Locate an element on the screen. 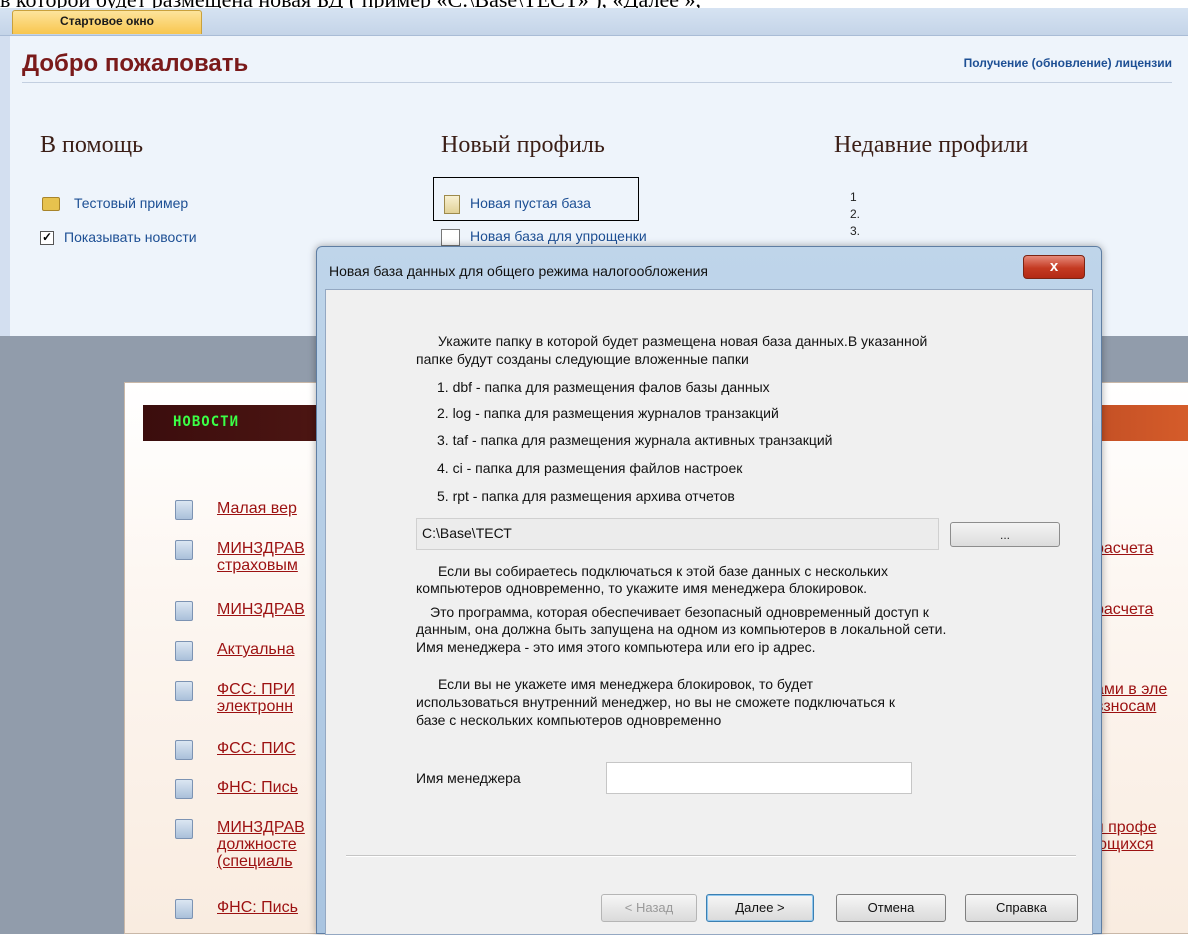 The height and width of the screenshot is (935, 1188). show-news-checkbox: ✓ is located at coordinates (47, 238).